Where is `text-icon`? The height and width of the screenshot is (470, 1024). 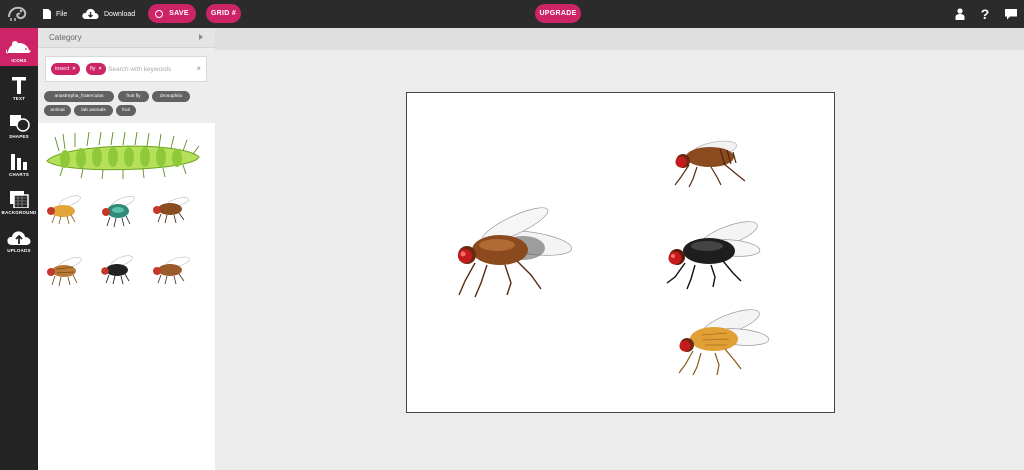 text-icon is located at coordinates (19, 85).